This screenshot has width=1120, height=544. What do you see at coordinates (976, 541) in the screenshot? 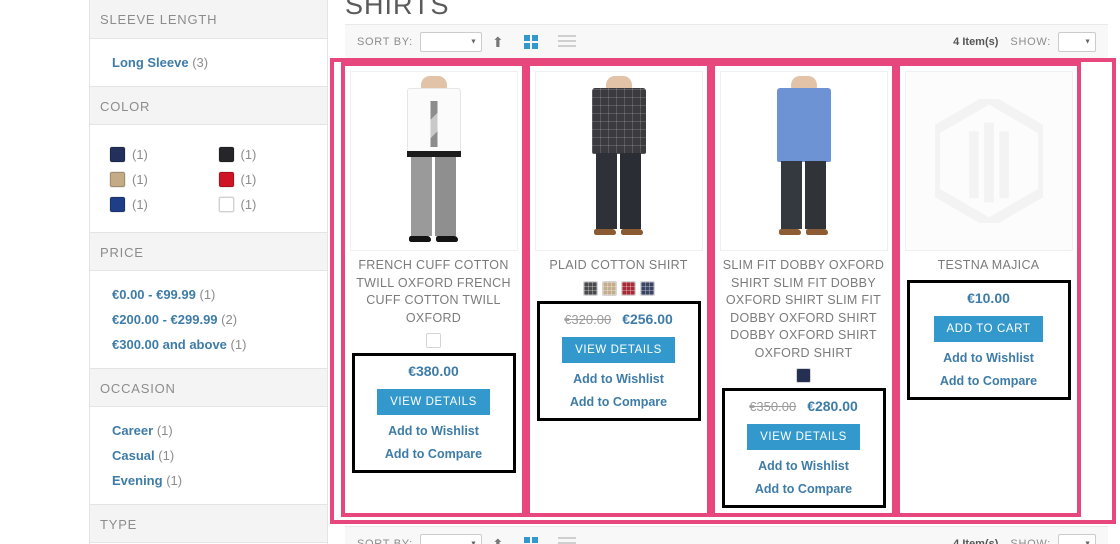
I see `item-count-bottom: 4 Item(s)` at bounding box center [976, 541].